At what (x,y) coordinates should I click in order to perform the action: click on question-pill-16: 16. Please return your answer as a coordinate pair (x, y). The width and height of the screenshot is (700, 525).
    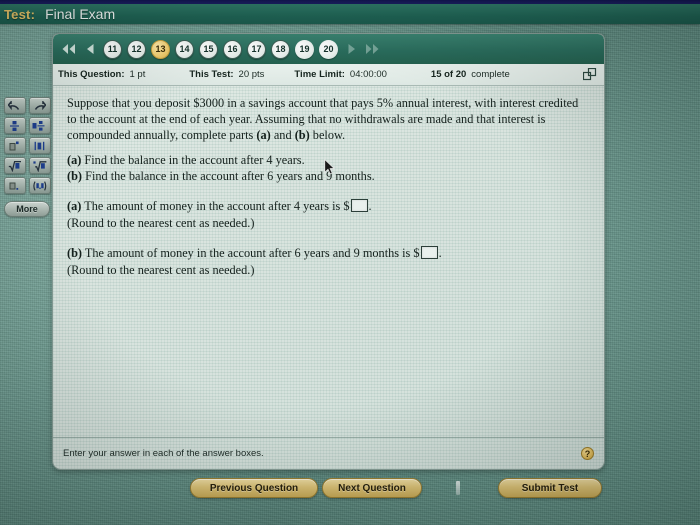
    Looking at the image, I should click on (232, 49).